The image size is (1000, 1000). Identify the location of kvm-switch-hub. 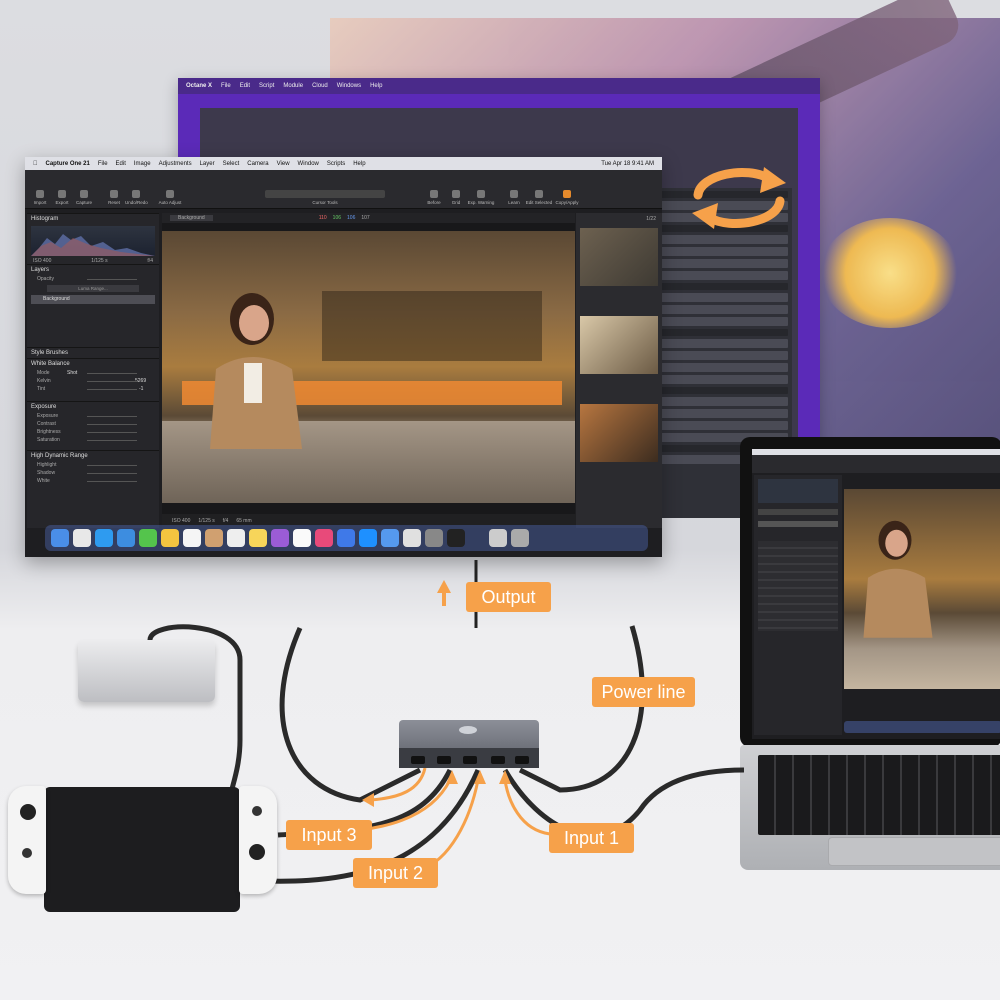
(469, 744).